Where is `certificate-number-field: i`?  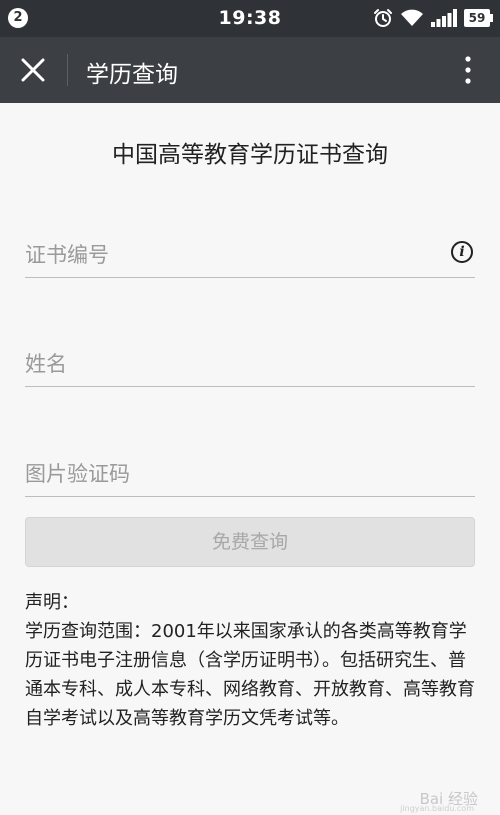 certificate-number-field: i is located at coordinates (250, 247).